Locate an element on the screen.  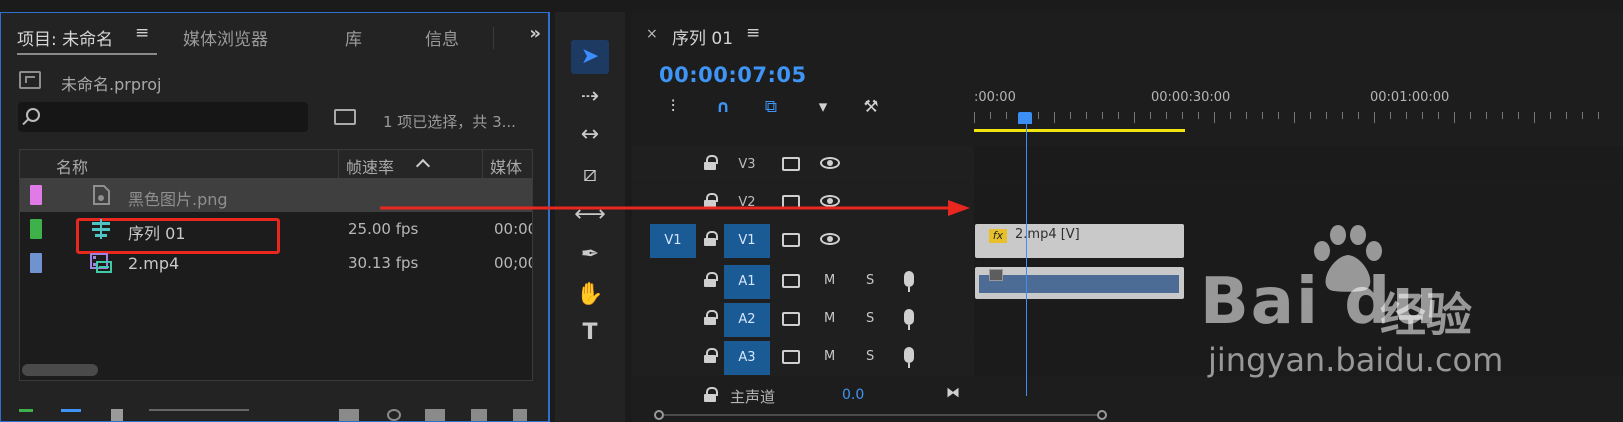
snap-icon: ∩ is located at coordinates (723, 107).